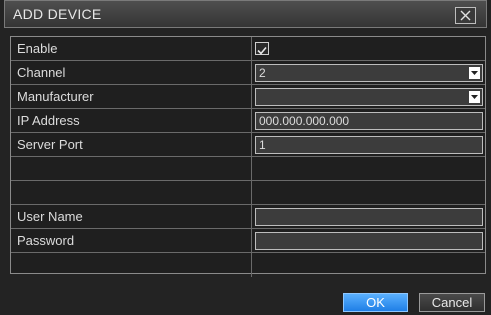 The width and height of the screenshot is (491, 315). What do you see at coordinates (248, 49) in the screenshot?
I see `form-row-enable: Enable` at bounding box center [248, 49].